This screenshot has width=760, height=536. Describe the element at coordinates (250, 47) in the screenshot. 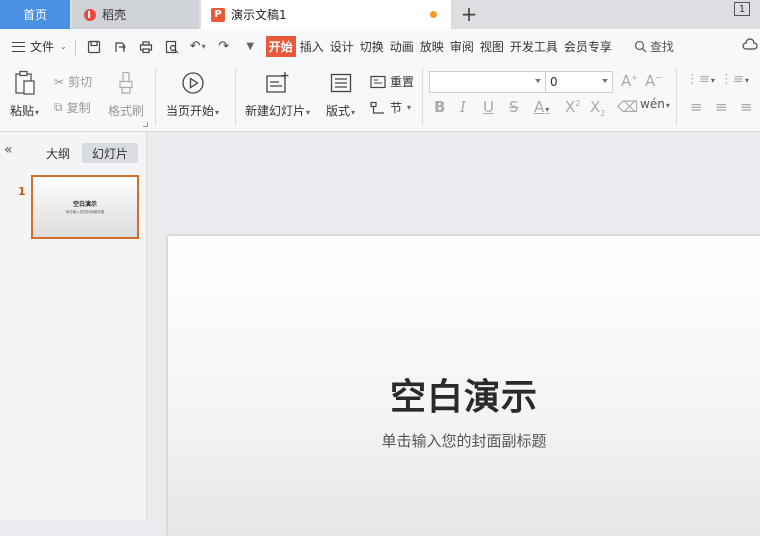

I see `more-chevron-icon: ▼` at that location.